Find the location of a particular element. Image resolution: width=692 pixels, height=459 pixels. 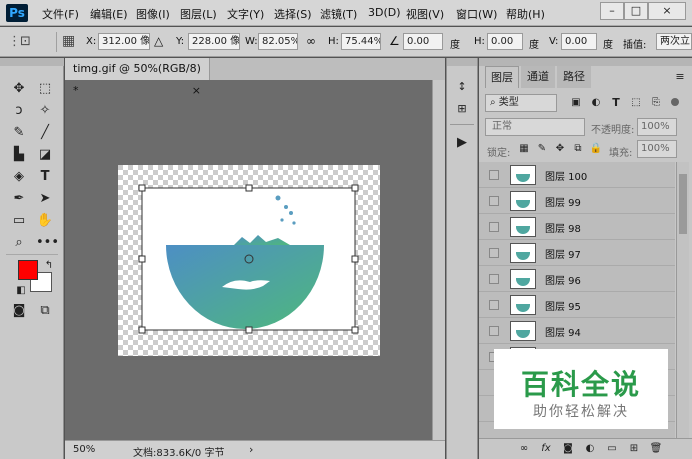

vertical-scrollbar is located at coordinates (438, 260).